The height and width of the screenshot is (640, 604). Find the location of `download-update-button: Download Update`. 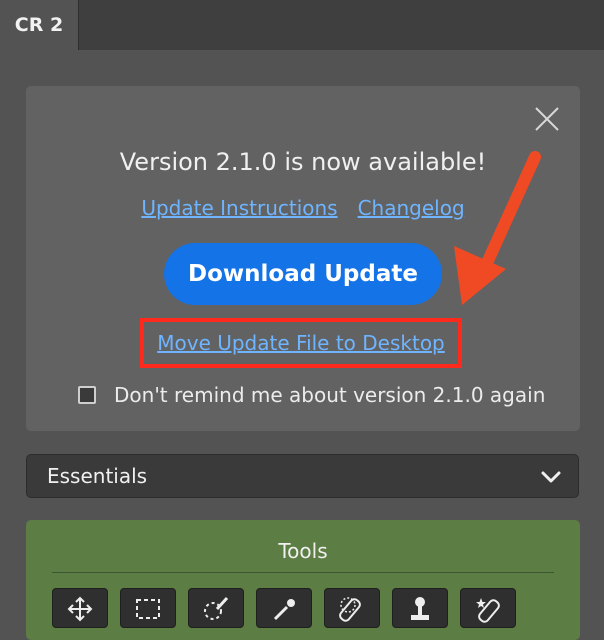

download-update-button: Download Update is located at coordinates (303, 274).